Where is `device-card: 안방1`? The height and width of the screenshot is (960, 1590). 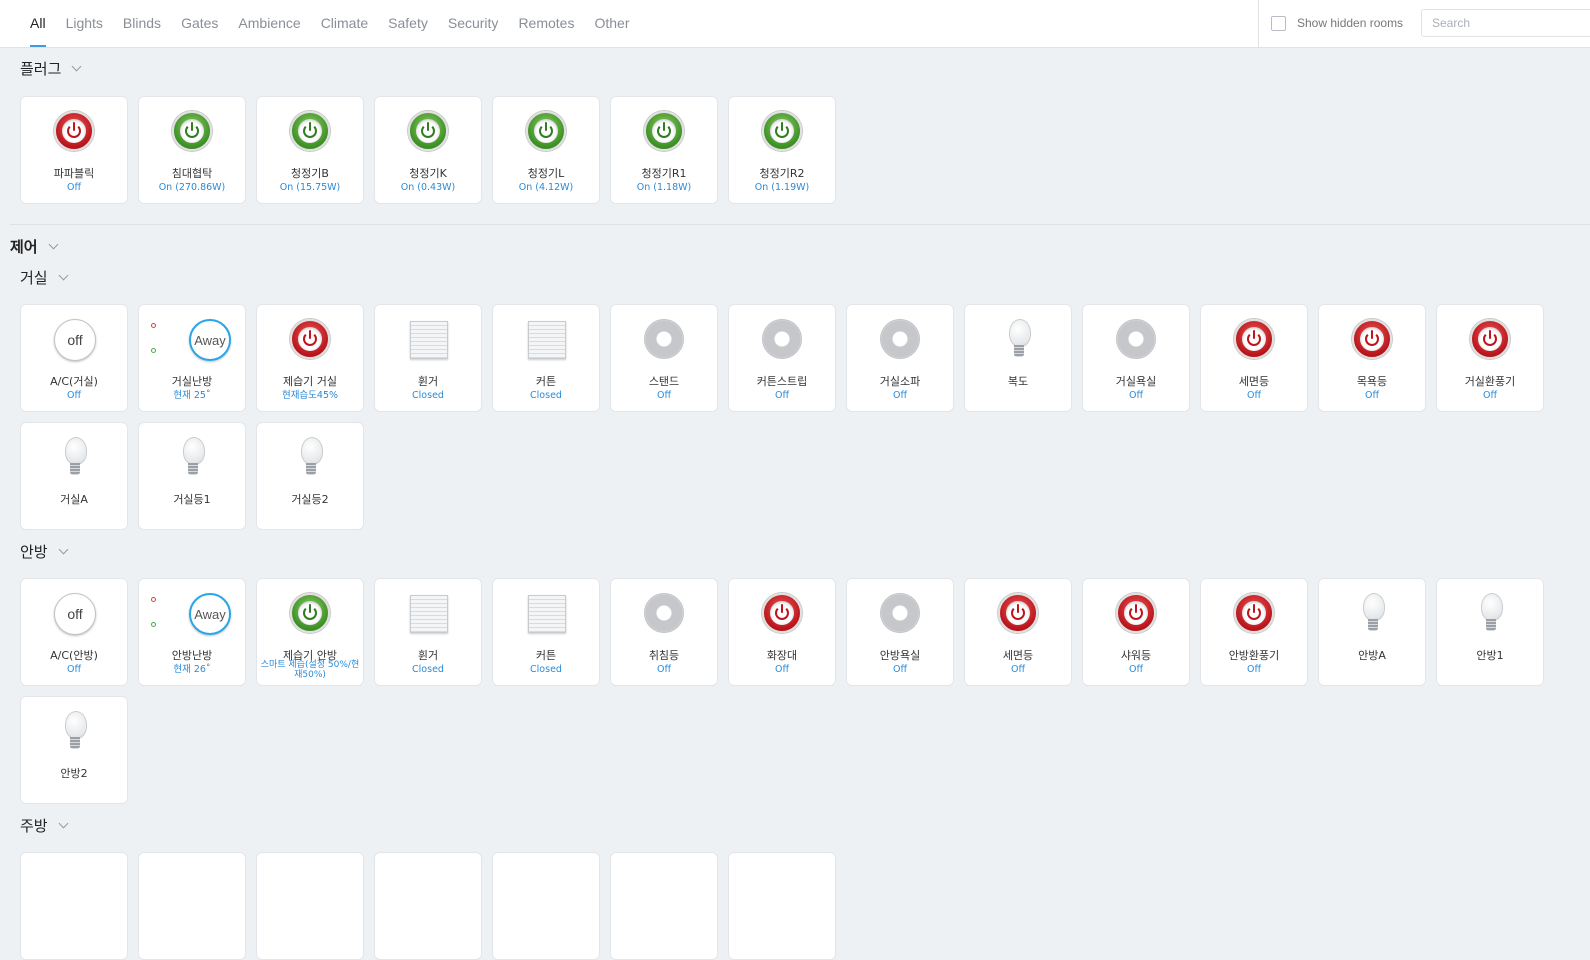 device-card: 안방1 is located at coordinates (1490, 632).